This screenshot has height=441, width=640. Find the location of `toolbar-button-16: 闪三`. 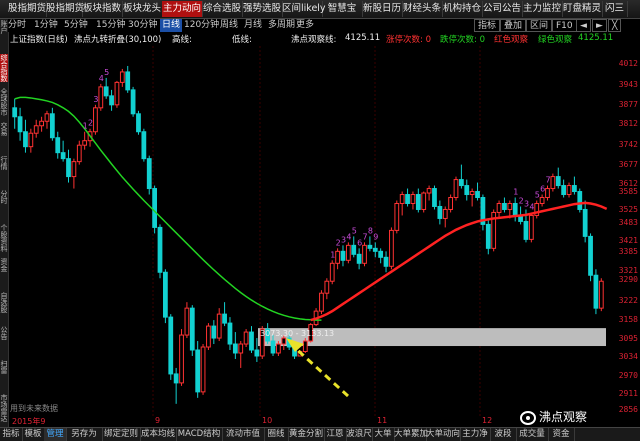

toolbar-button-16: 闪三 is located at coordinates (615, 9).